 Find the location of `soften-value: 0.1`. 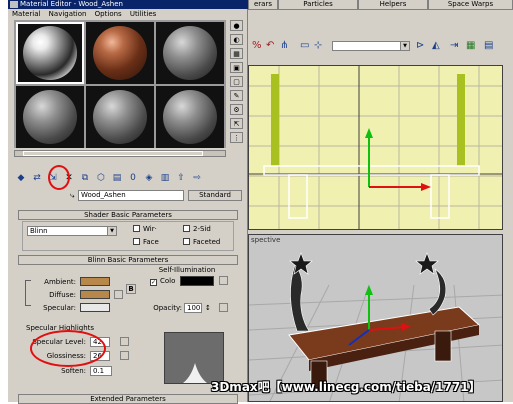

soften-value: 0.1 is located at coordinates (99, 371).